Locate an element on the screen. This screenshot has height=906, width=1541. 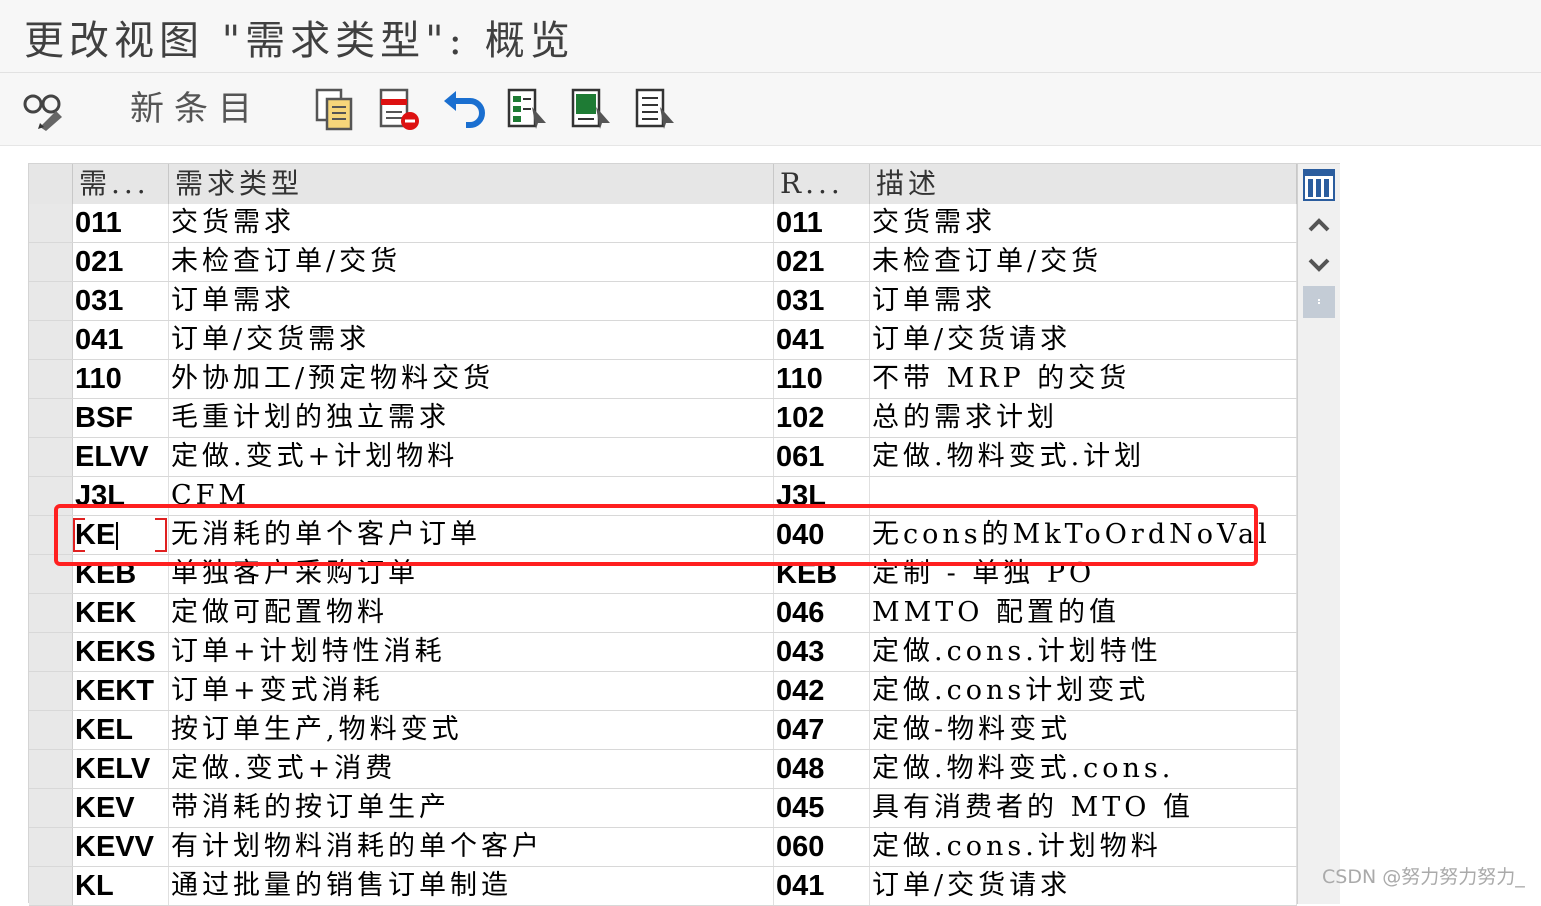
table-row: KEB 单独客户采购订单 KEB 定制 - 单独 PO is located at coordinates (663, 574).